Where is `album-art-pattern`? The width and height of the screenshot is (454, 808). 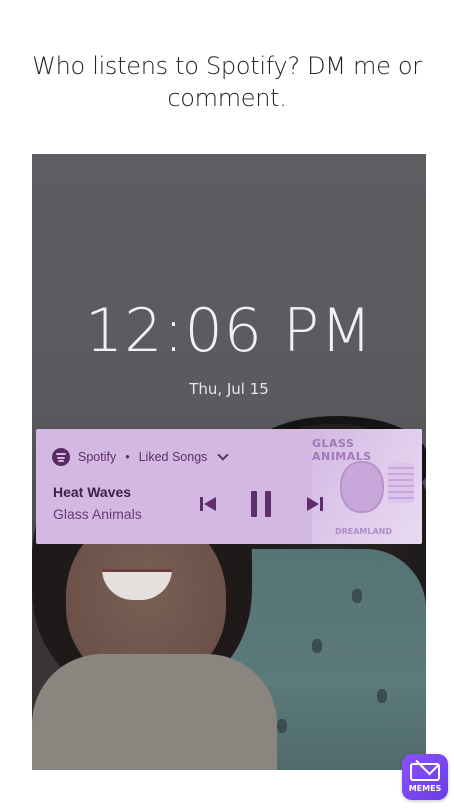 album-art-pattern is located at coordinates (401, 483).